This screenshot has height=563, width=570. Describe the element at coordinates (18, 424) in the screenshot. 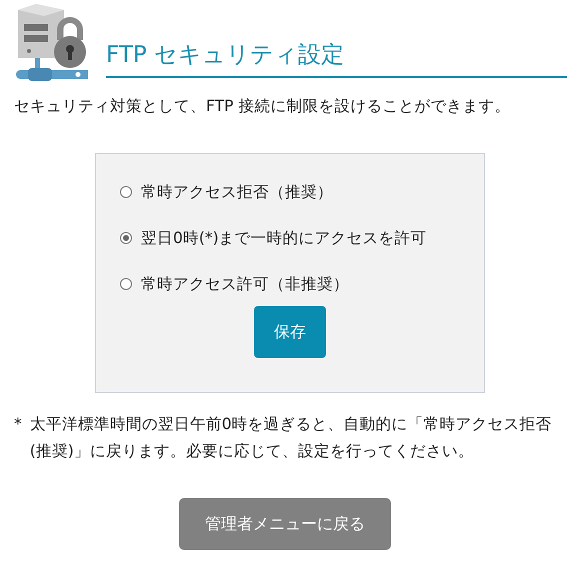

I see `note-mark: *` at that location.